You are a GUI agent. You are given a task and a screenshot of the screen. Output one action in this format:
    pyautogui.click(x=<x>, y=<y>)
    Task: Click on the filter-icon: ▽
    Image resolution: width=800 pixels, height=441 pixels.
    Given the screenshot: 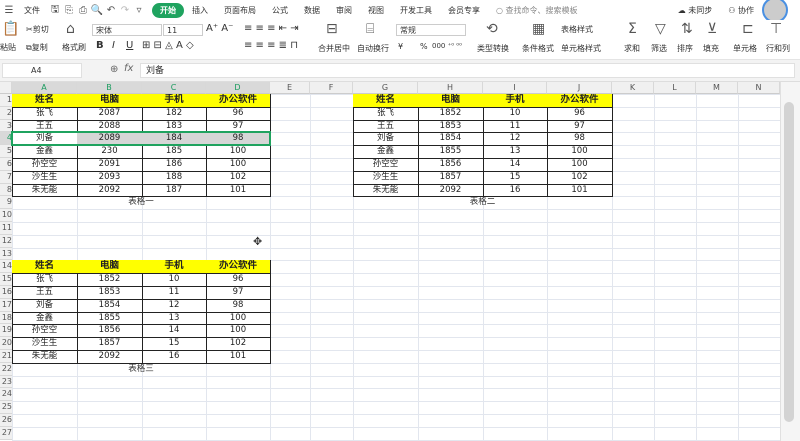 What is the action you would take?
    pyautogui.click(x=660, y=29)
    